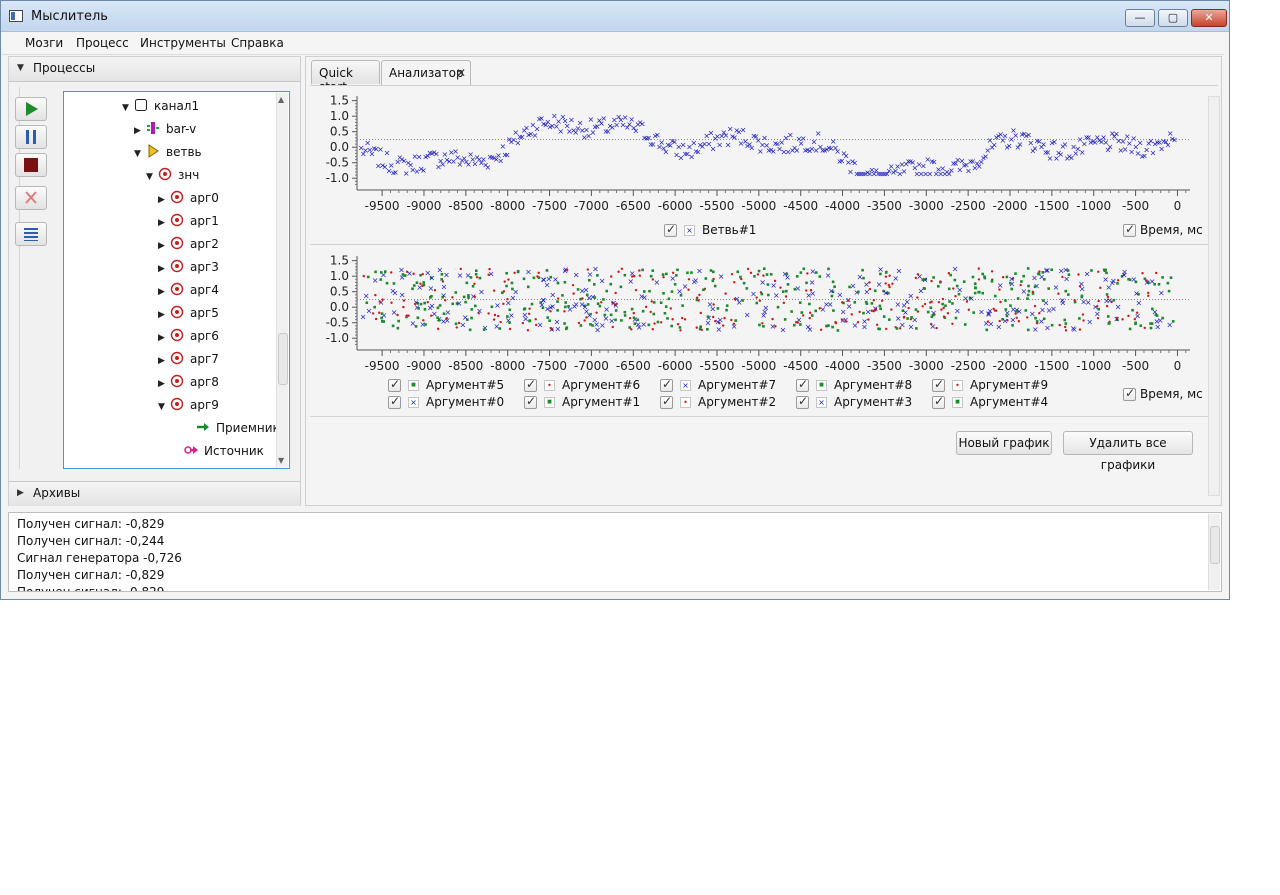  What do you see at coordinates (188, 266) in the screenshot?
I see `tree-node-арг3: ▶ арг3` at bounding box center [188, 266].